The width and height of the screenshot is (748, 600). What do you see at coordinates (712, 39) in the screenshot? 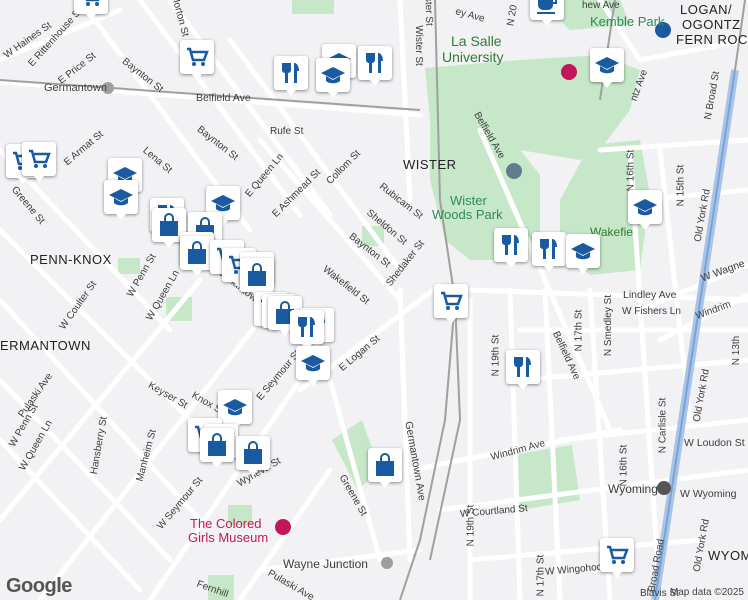
I see `place-fern-rock: FERN ROC` at bounding box center [712, 39].